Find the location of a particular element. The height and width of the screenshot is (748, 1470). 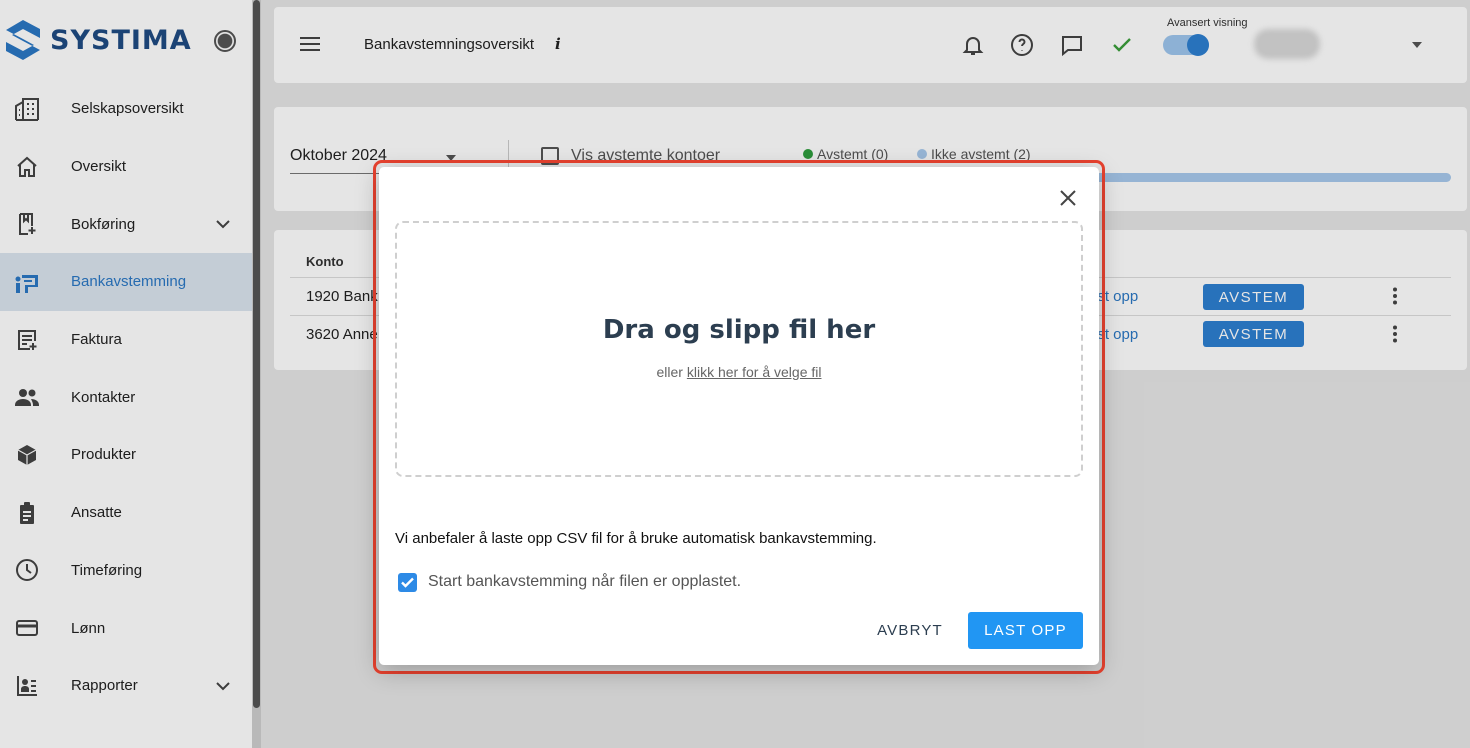

checkmark-icon is located at coordinates (407, 582).